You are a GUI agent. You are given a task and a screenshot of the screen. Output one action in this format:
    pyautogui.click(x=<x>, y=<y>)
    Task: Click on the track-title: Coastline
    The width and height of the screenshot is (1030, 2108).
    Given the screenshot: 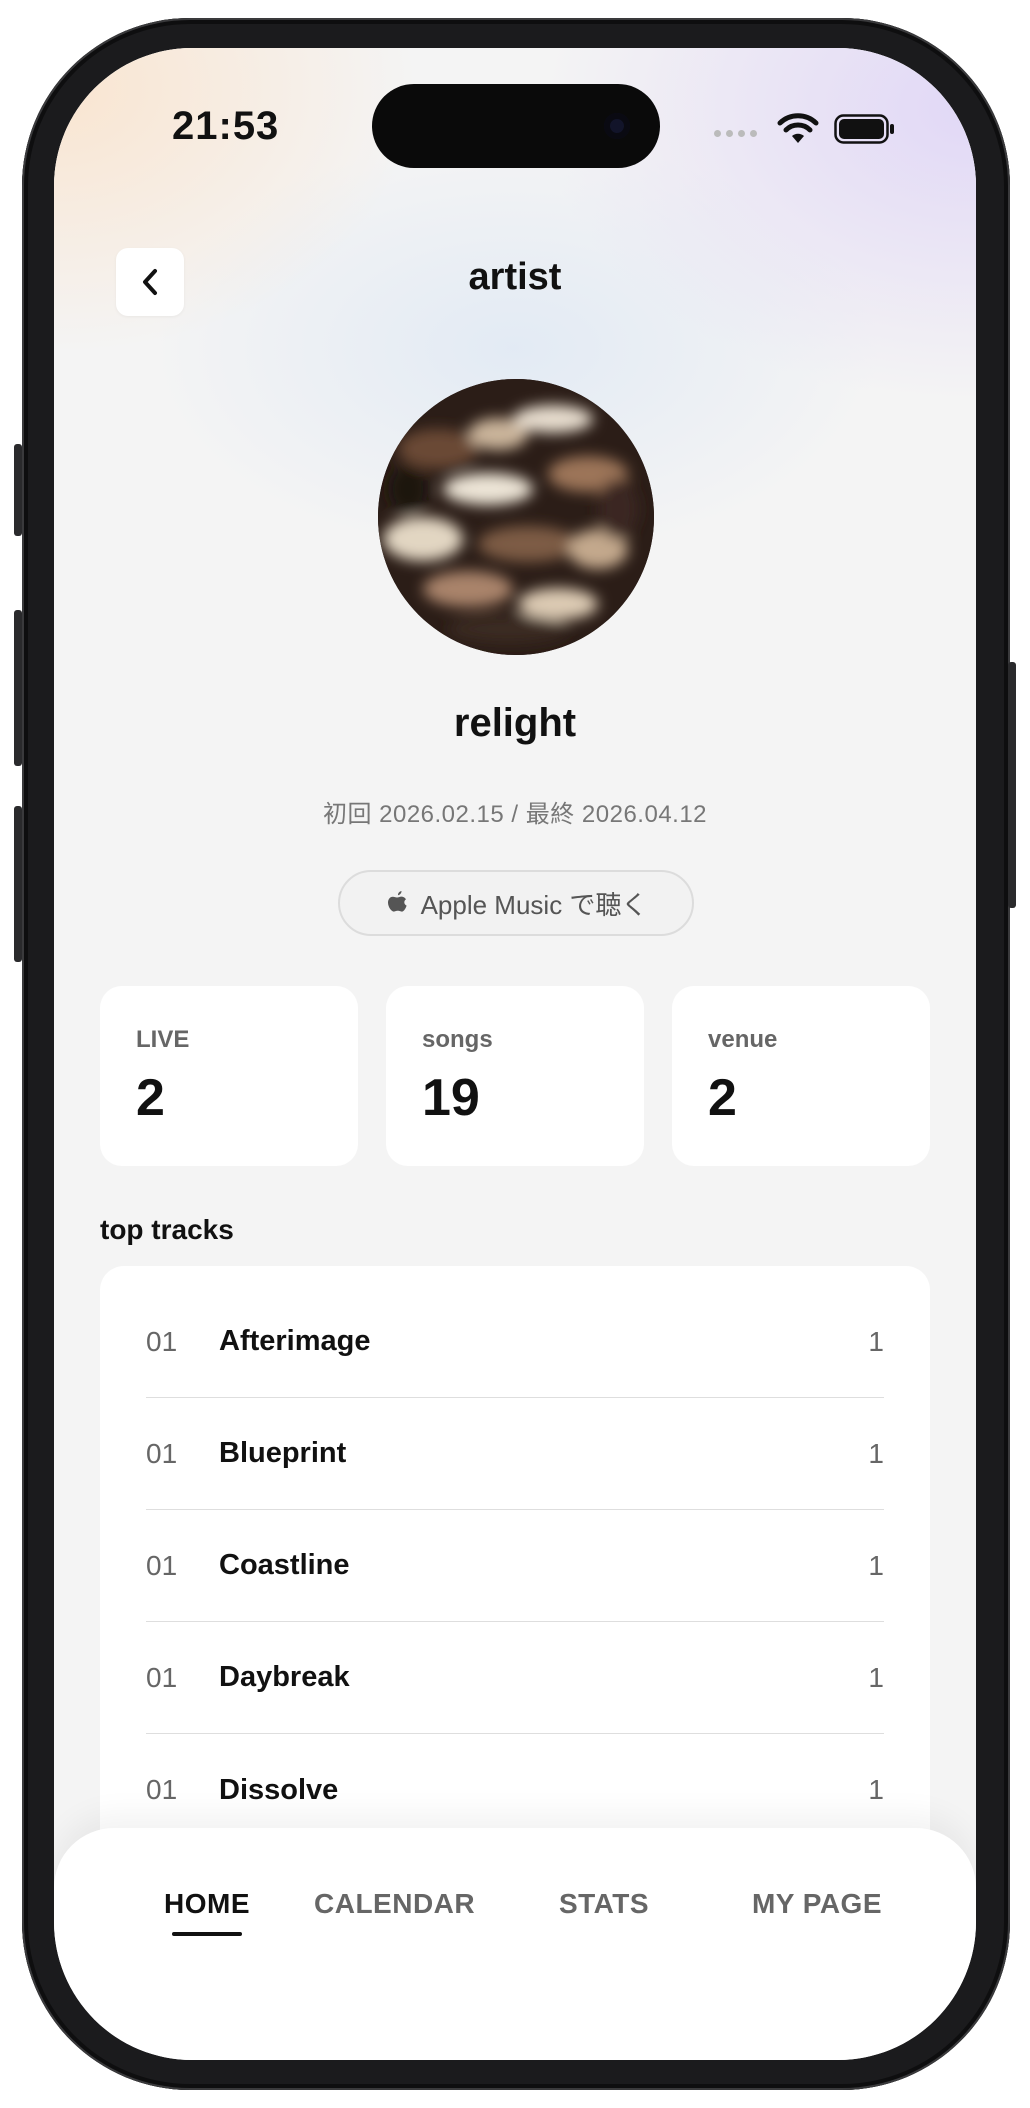 What is the action you would take?
    pyautogui.click(x=284, y=1565)
    